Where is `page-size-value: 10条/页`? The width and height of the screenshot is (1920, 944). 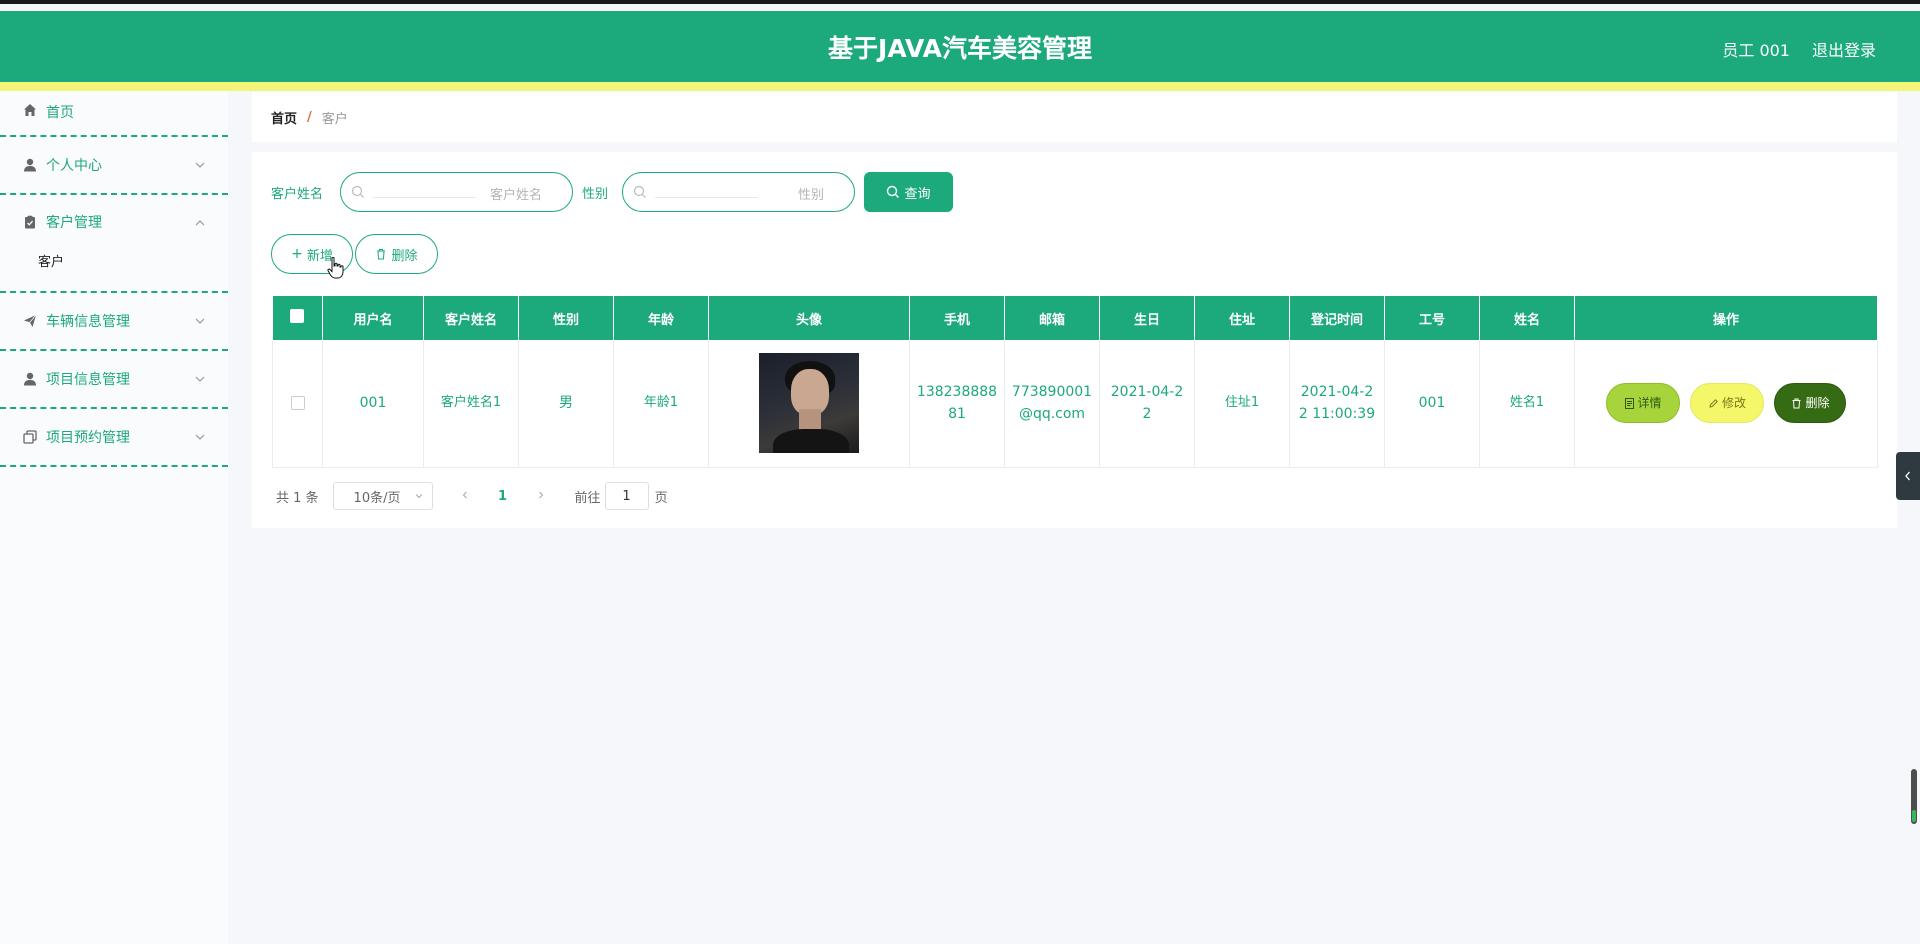
page-size-value: 10条/页 is located at coordinates (377, 498).